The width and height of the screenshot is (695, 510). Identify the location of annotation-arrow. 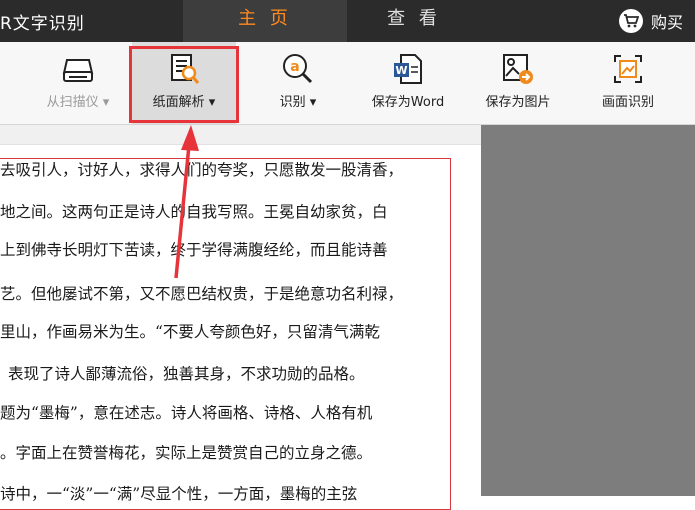
(186, 202).